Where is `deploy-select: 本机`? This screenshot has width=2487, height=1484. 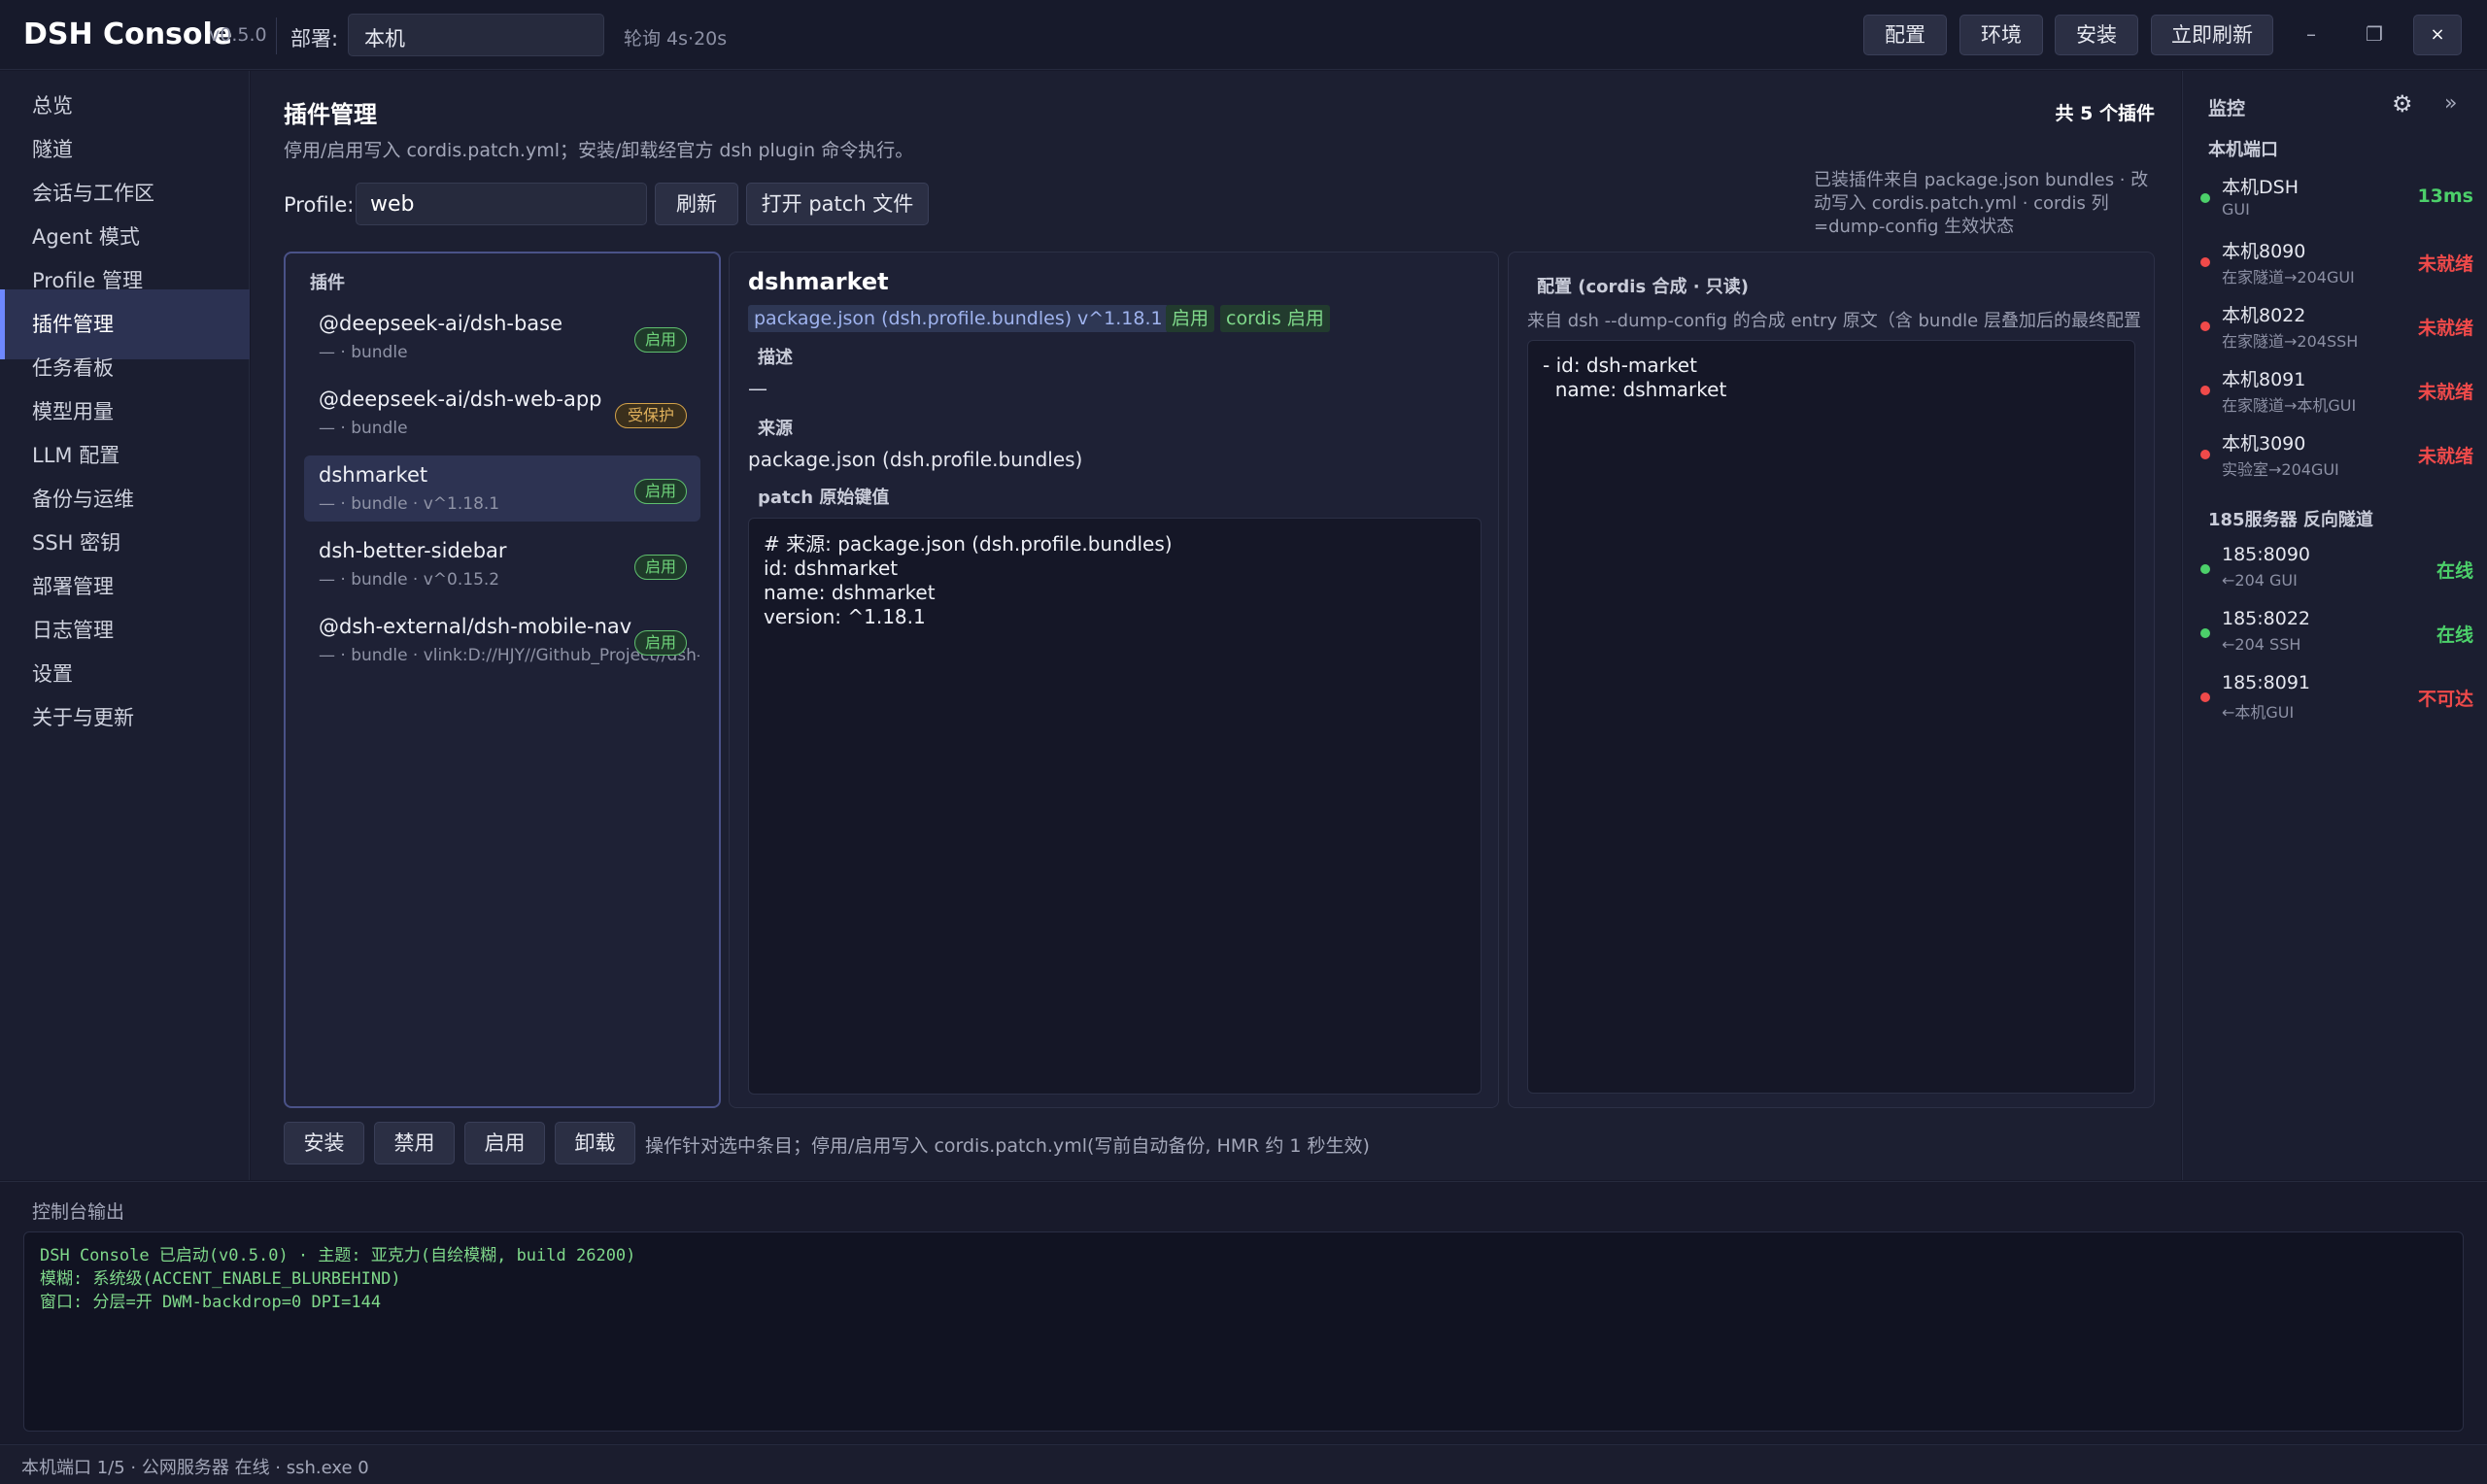
deploy-select: 本机 is located at coordinates (476, 35).